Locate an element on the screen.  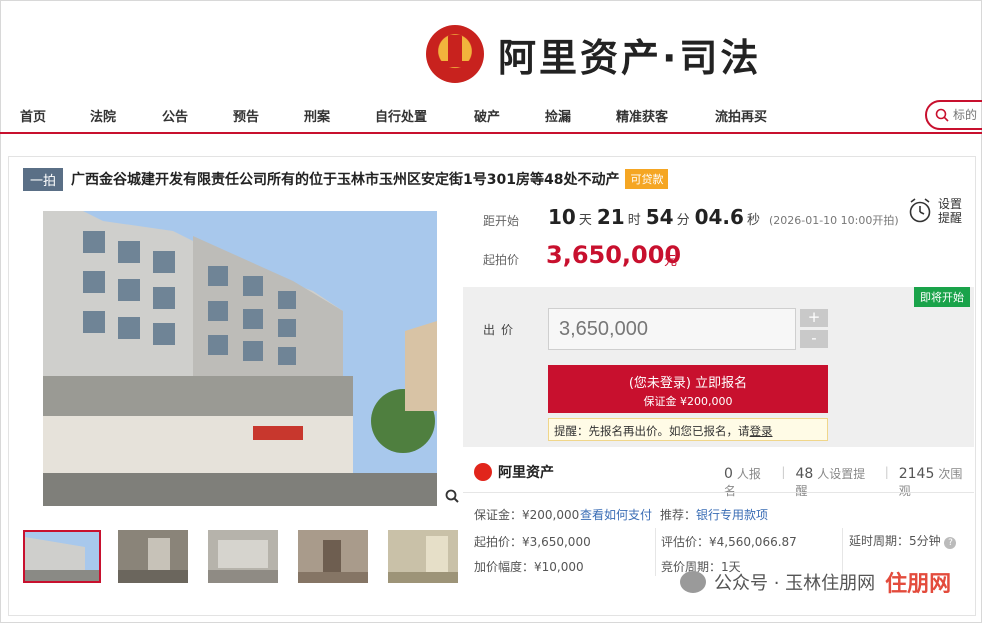
countdown-hours-unit: 时 is located at coordinates (634, 220).